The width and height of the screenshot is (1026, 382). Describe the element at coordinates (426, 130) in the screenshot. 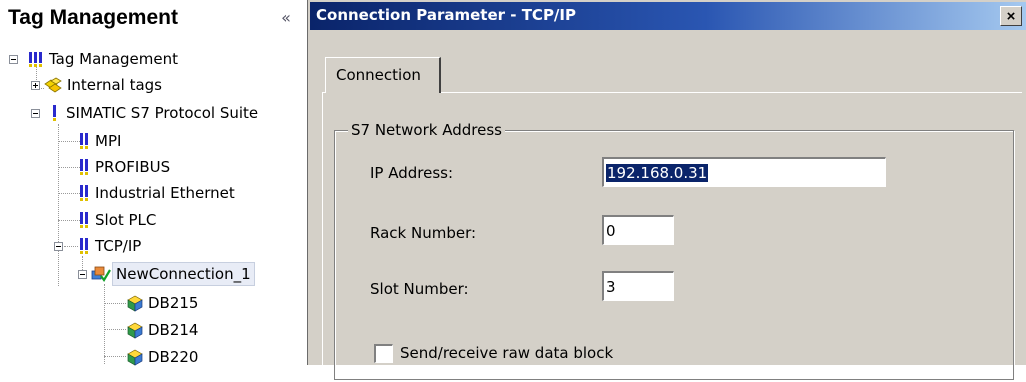

I see `group-title: S7 Network Address` at that location.